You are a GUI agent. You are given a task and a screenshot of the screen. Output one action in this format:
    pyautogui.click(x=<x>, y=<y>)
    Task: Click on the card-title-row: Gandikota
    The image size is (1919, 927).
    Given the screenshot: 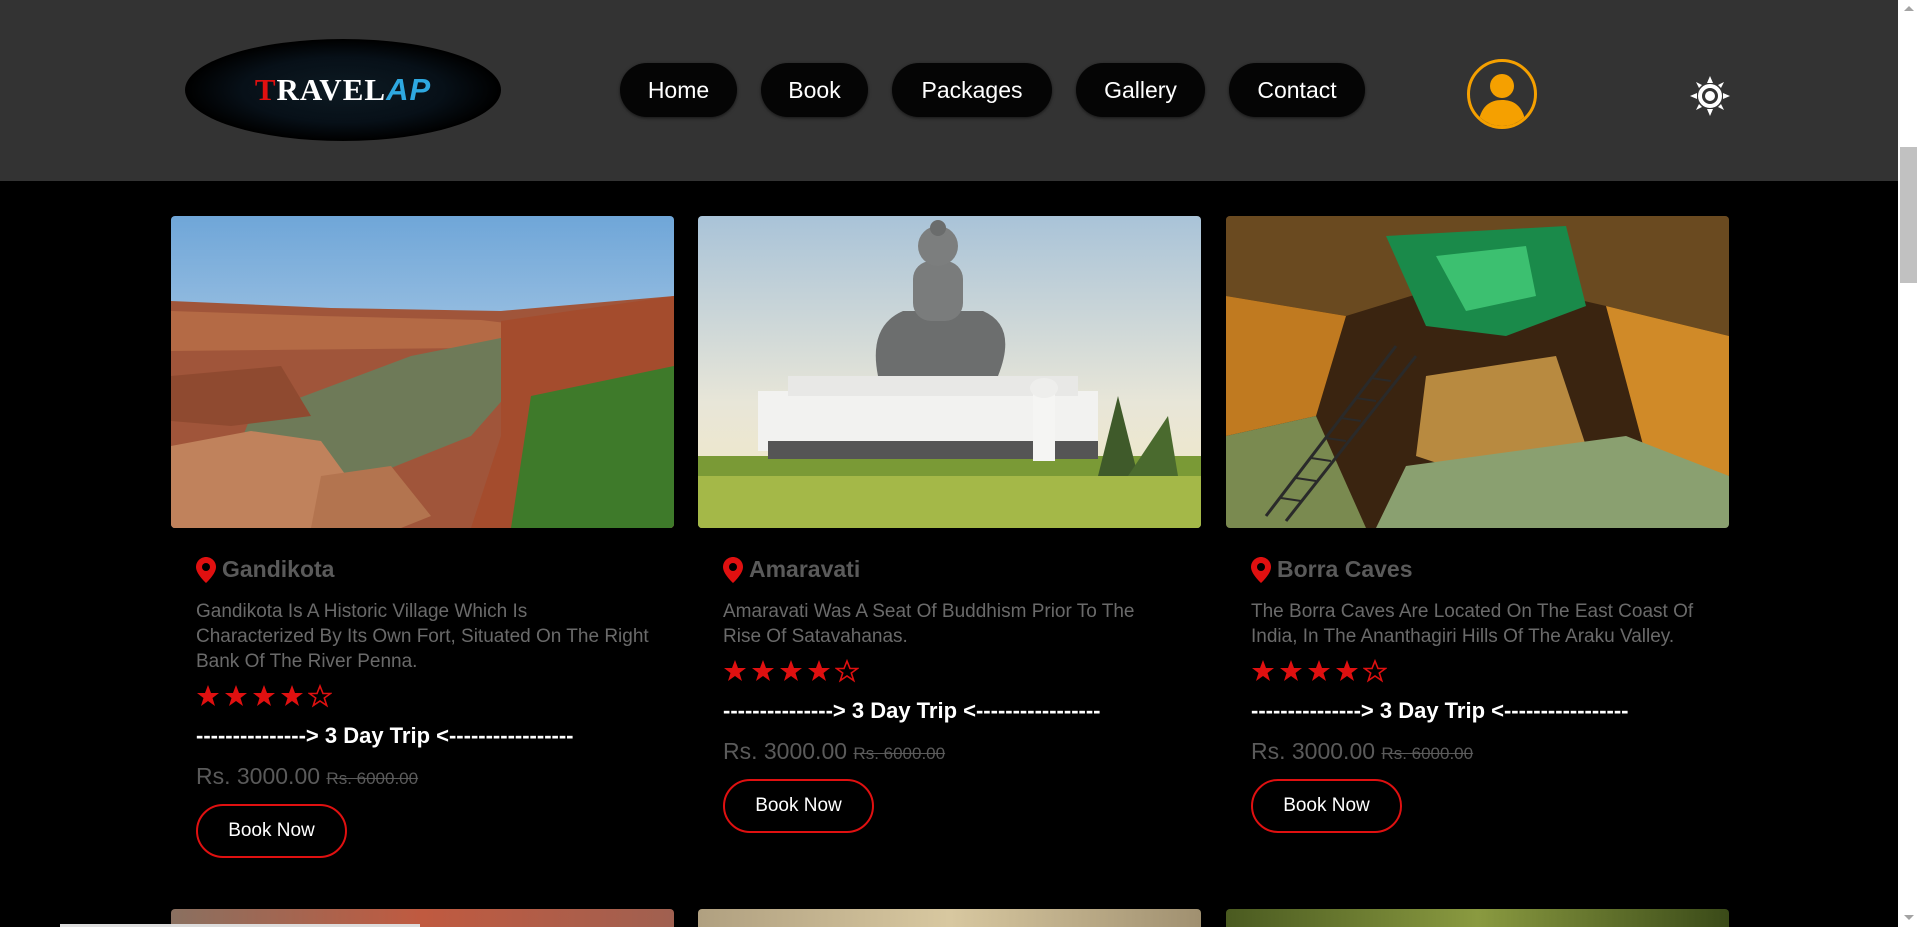 What is the action you would take?
    pyautogui.click(x=422, y=569)
    